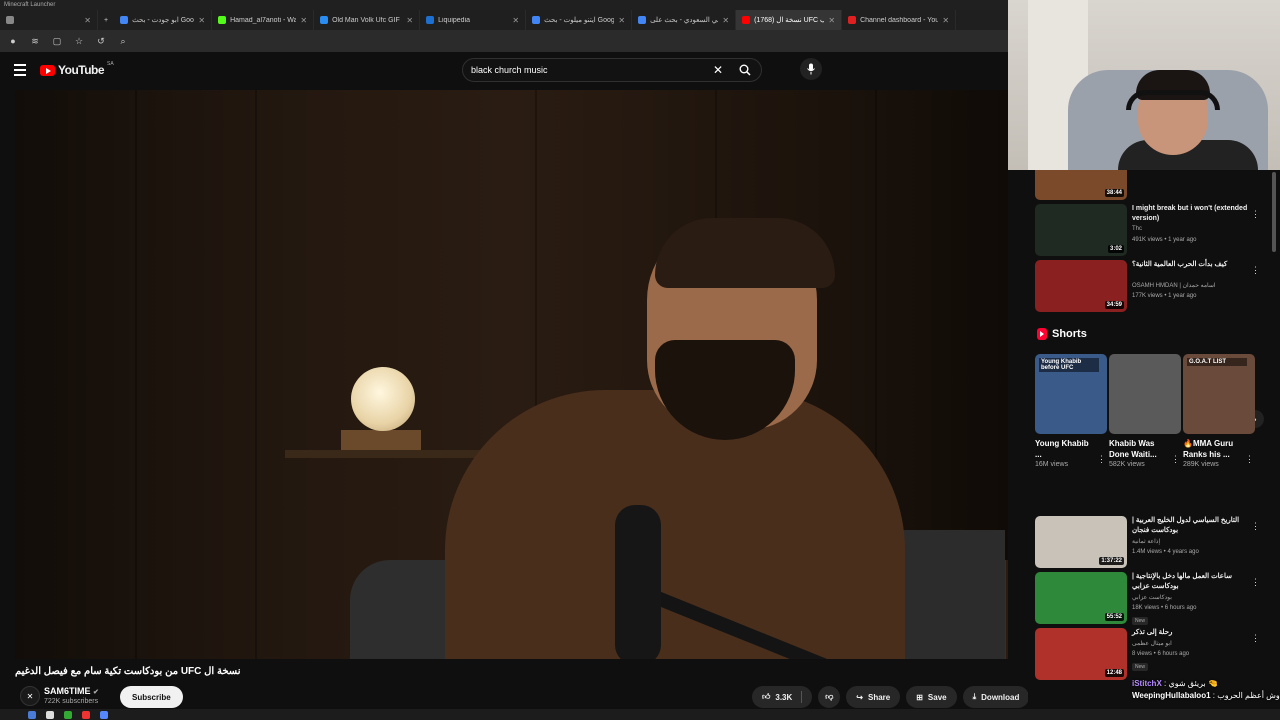 This screenshot has width=1280, height=720. Describe the element at coordinates (30, 696) in the screenshot. I see `channel-avatar: ✕` at that location.